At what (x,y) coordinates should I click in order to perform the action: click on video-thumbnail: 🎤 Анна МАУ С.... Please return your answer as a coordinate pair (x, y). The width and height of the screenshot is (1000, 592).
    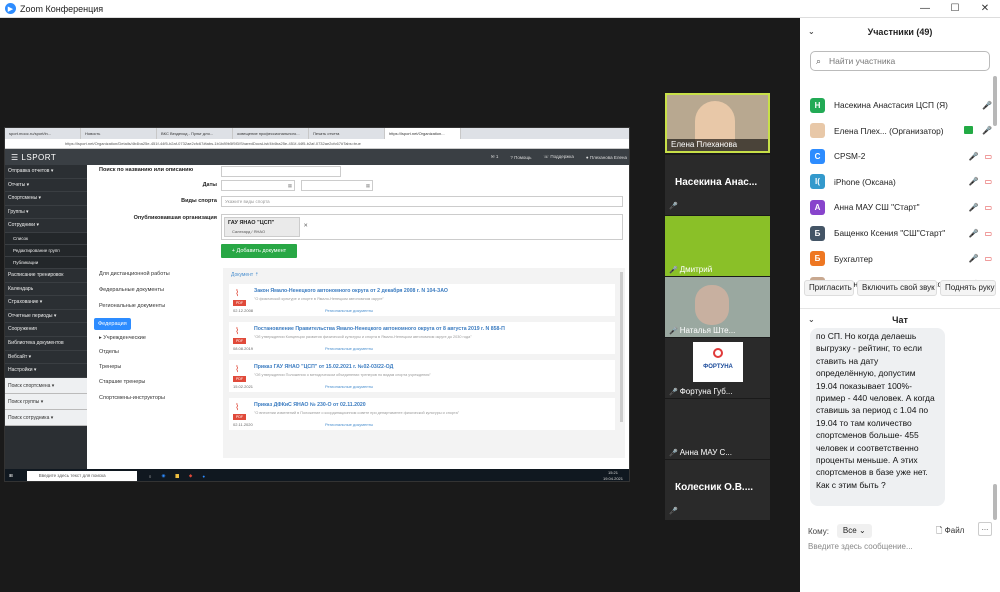
    Looking at the image, I should click on (717, 429).